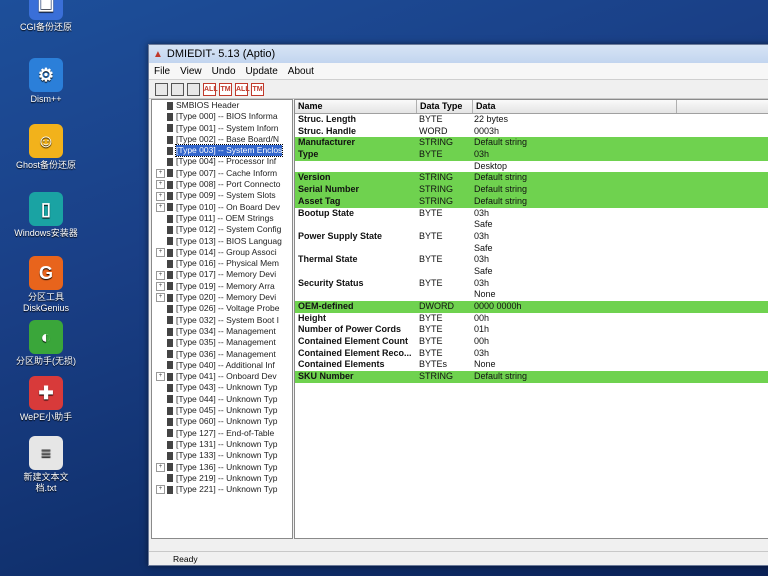  Describe the element at coordinates (222, 297) in the screenshot. I see `tree-item: + [Type 020] -- Memory Devi` at that location.